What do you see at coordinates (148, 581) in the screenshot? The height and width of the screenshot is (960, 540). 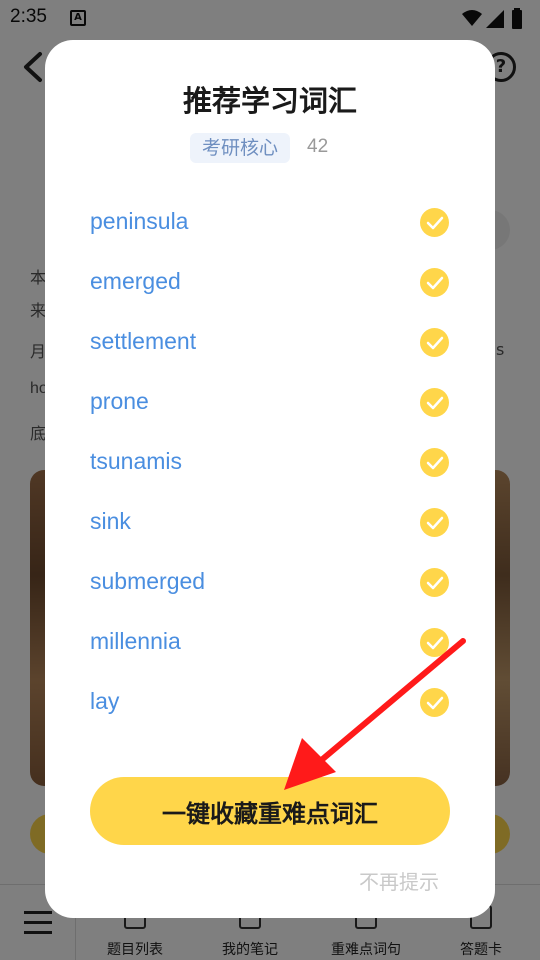 I see `word-text: submerged` at bounding box center [148, 581].